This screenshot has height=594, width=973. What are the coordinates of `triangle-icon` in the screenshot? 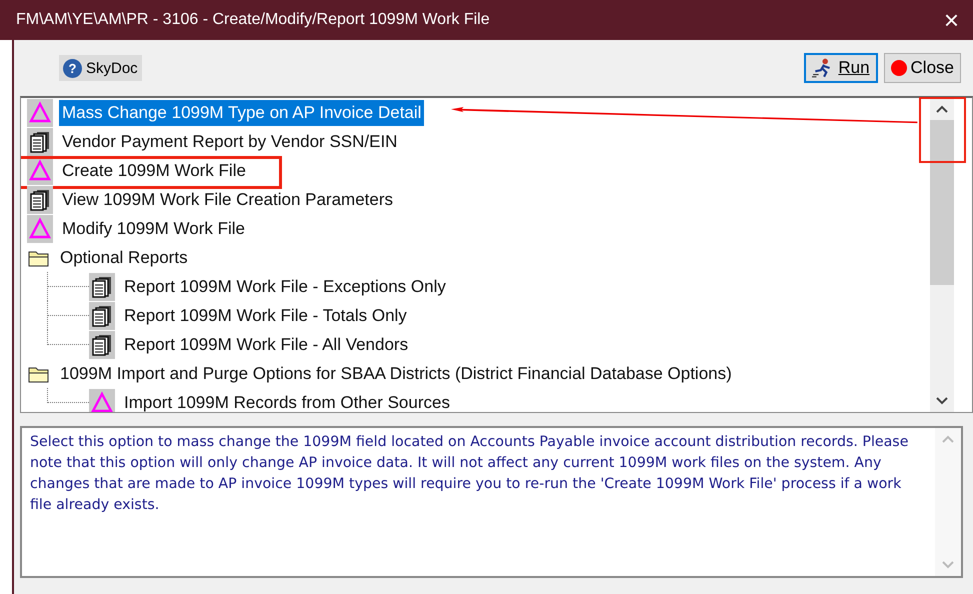 It's located at (102, 400).